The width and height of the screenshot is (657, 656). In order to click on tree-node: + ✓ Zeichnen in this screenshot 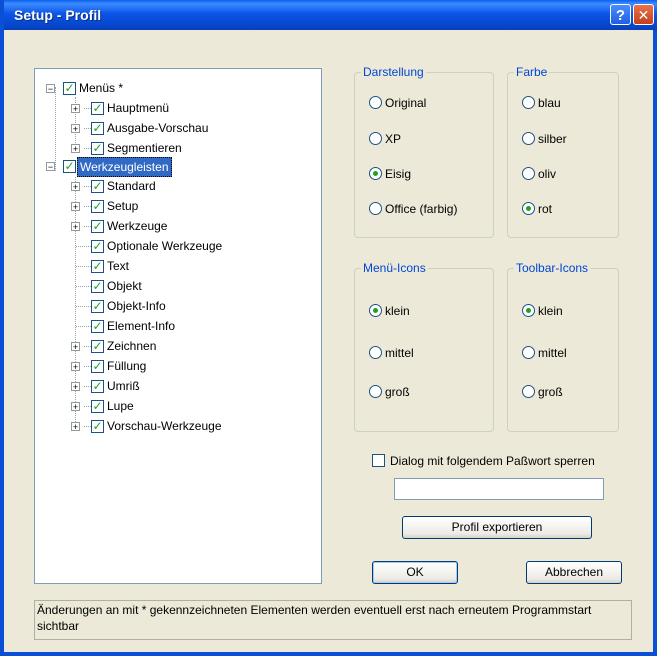, I will do `click(175, 346)`.